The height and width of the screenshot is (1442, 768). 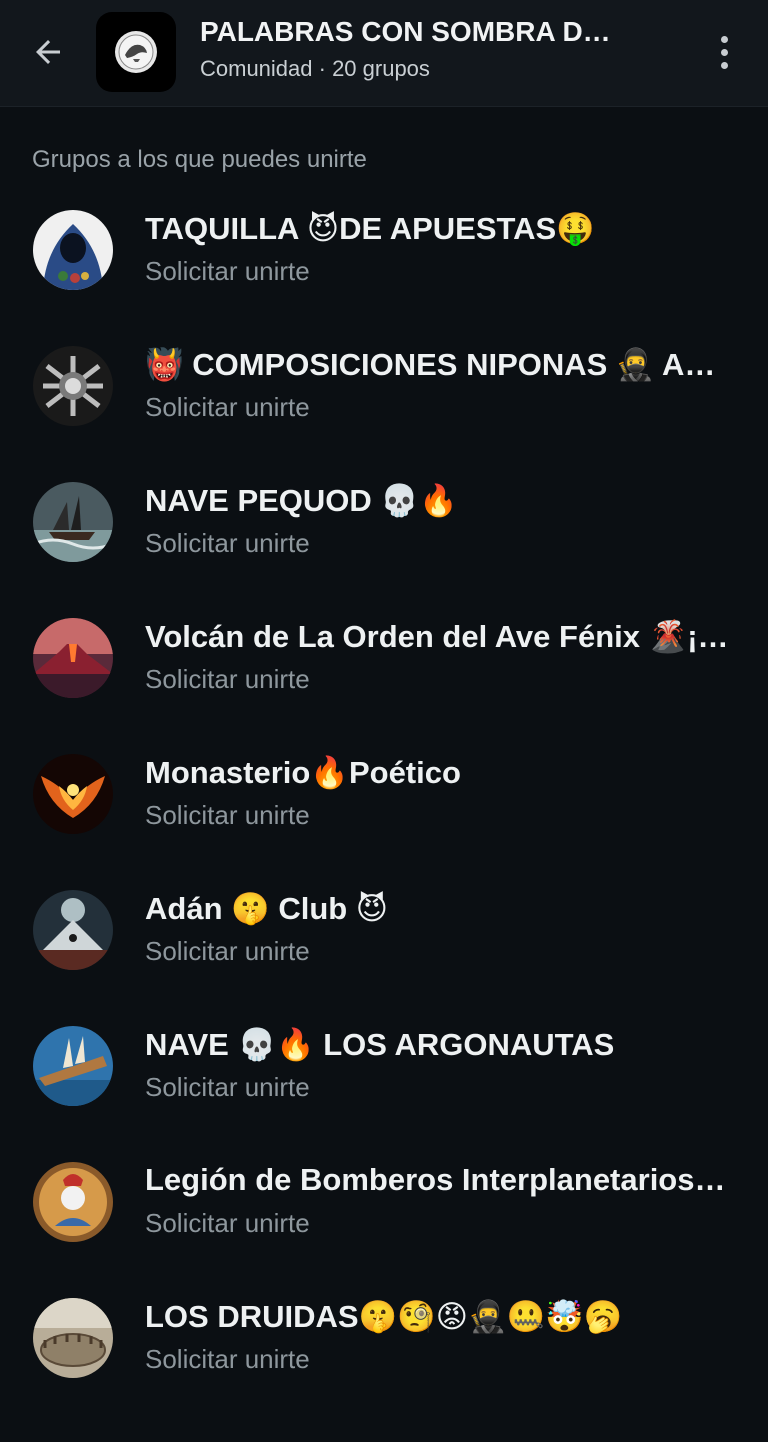 What do you see at coordinates (370, 228) in the screenshot?
I see `group-name: TAQUILLA 😈DE APUESTAS🤑` at bounding box center [370, 228].